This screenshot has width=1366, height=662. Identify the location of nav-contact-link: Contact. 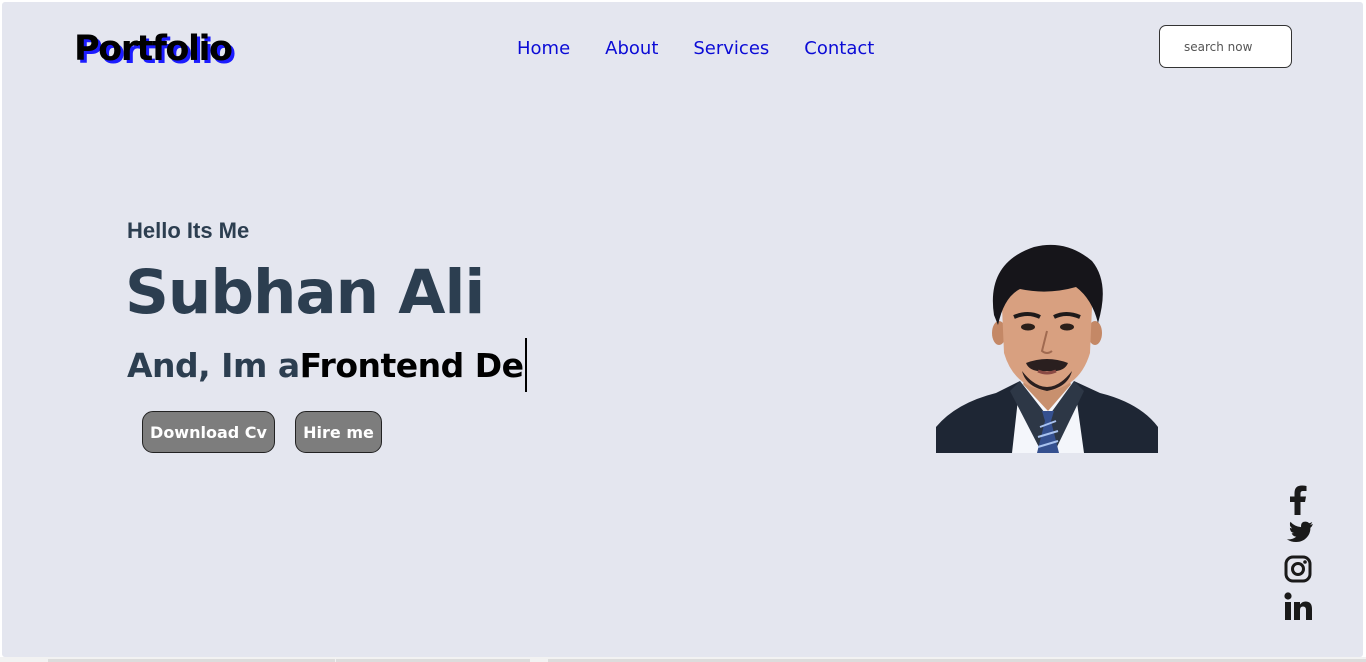
(839, 48).